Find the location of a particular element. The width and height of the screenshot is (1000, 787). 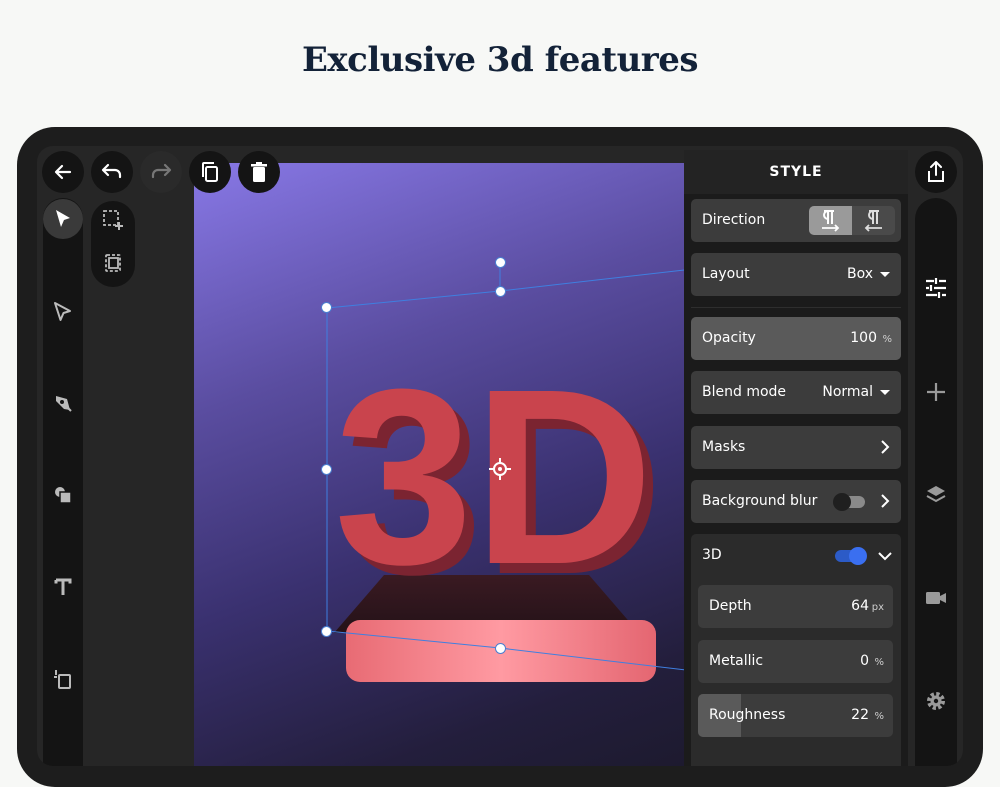

blend-mode-label: Blend mode is located at coordinates (744, 392).